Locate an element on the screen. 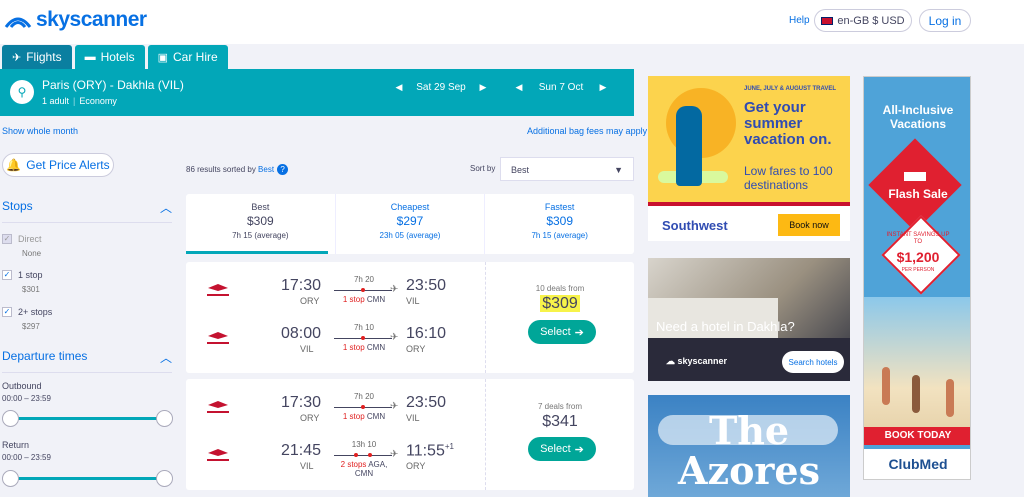 Image resolution: width=1024 pixels, height=497 pixels. skyscanner-logo: skyscanner is located at coordinates (75, 20).